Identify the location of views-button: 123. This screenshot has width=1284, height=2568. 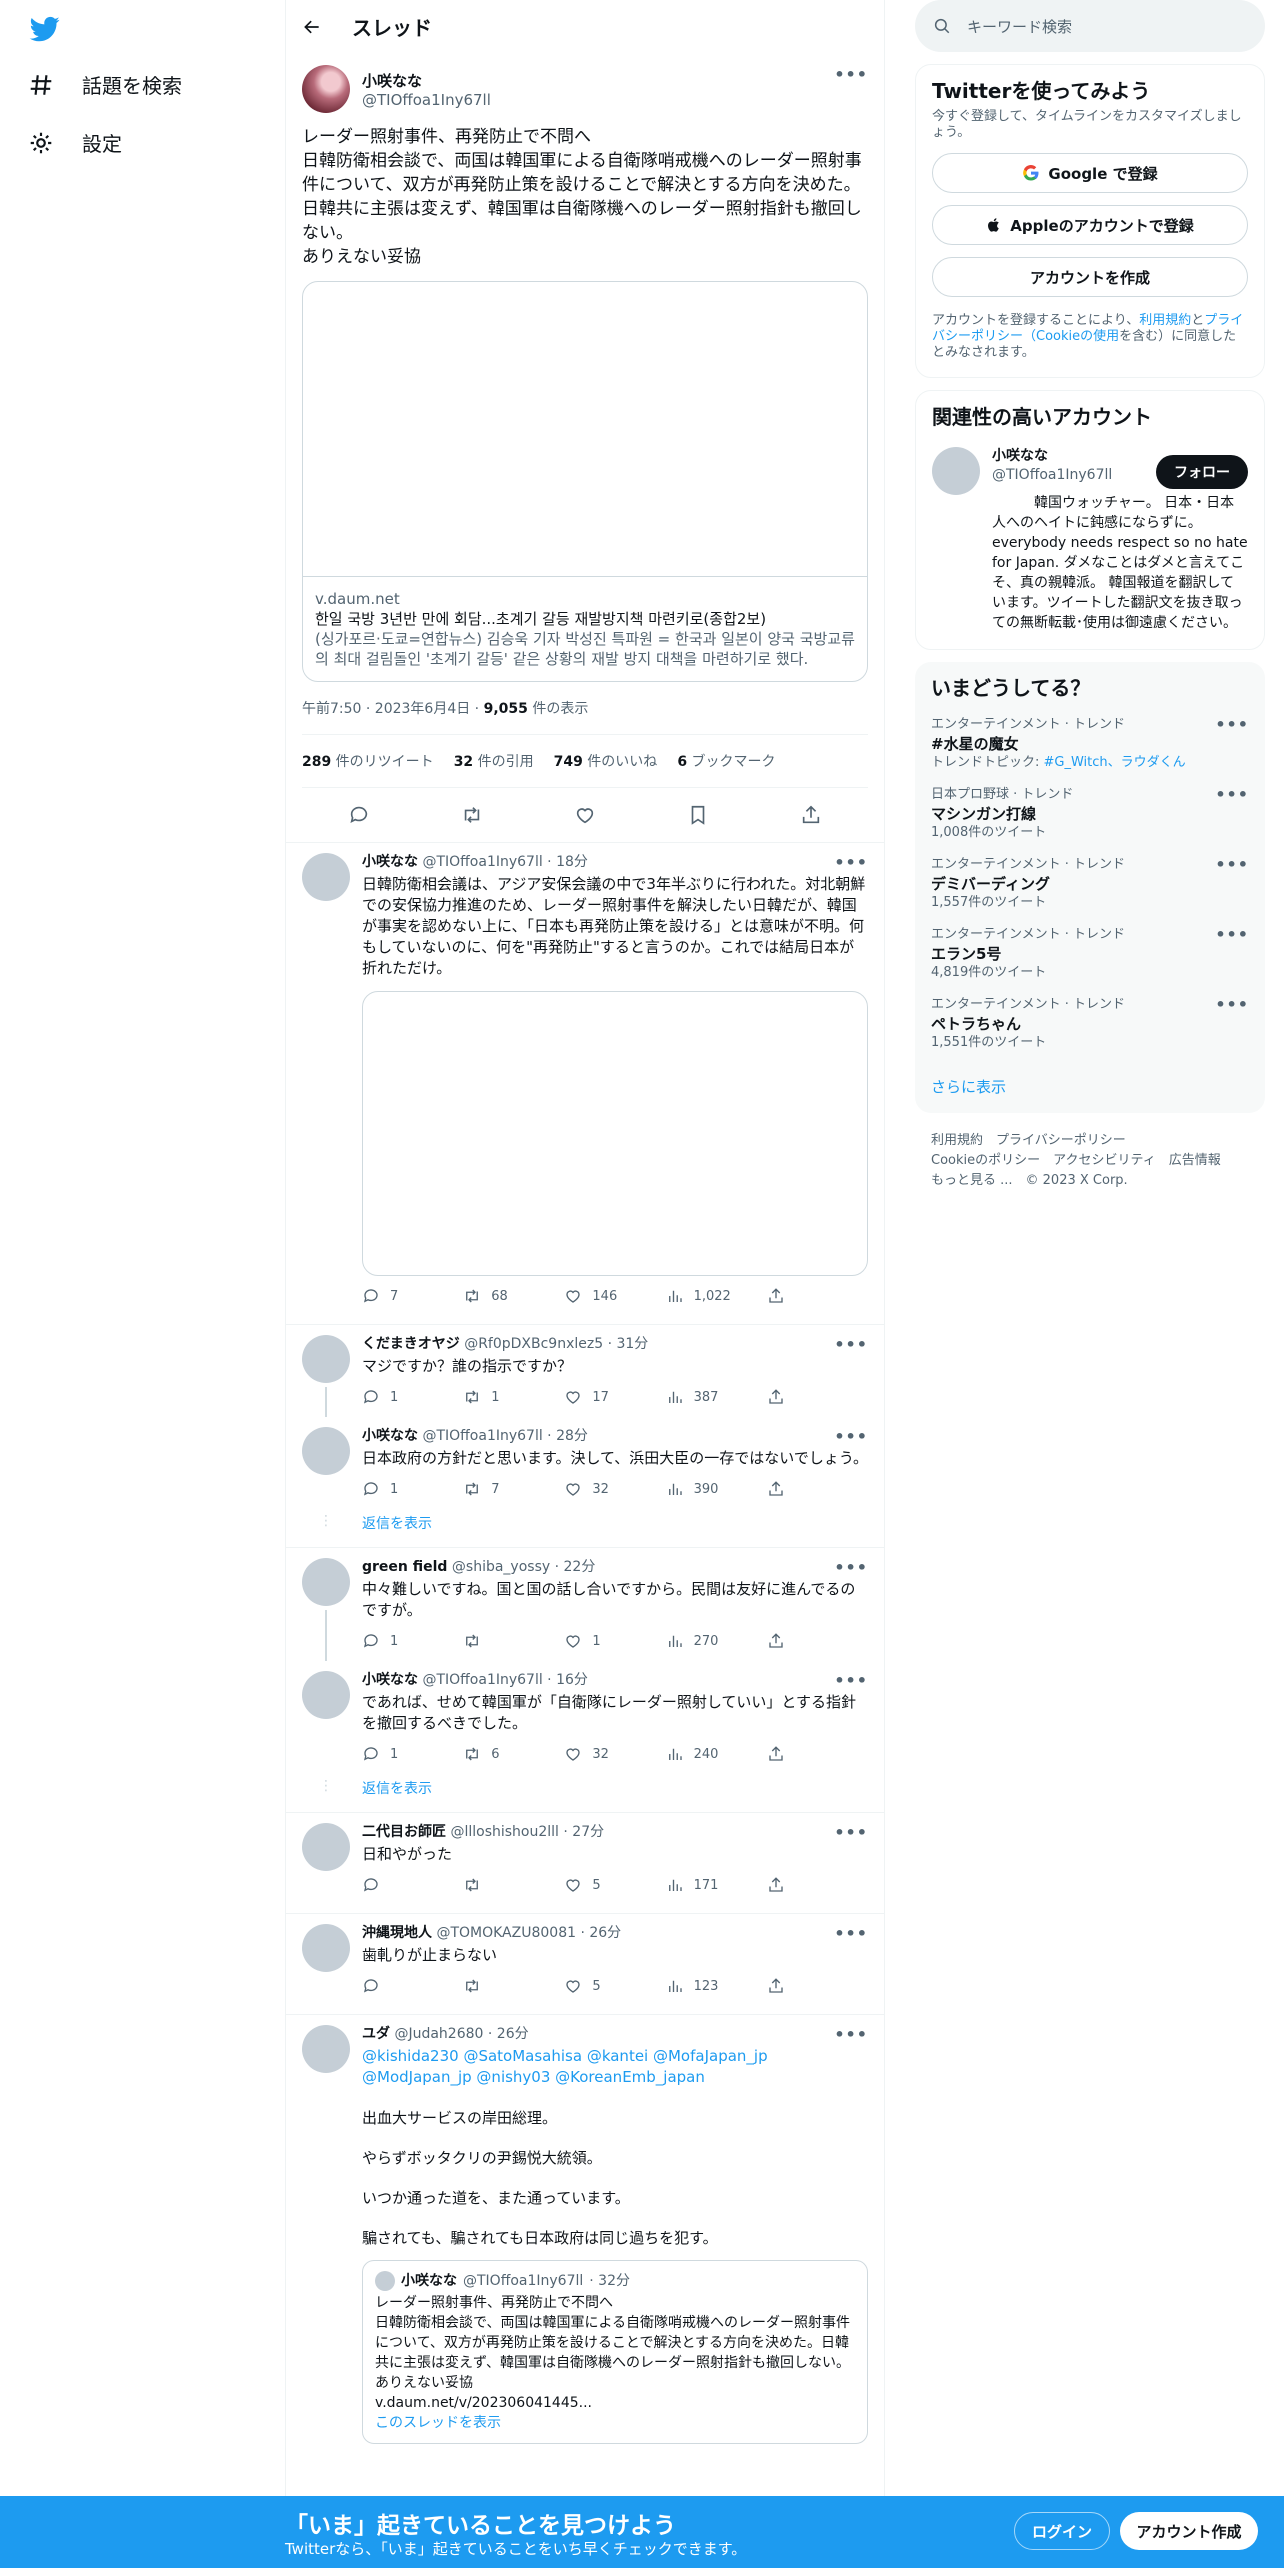
(716, 1986).